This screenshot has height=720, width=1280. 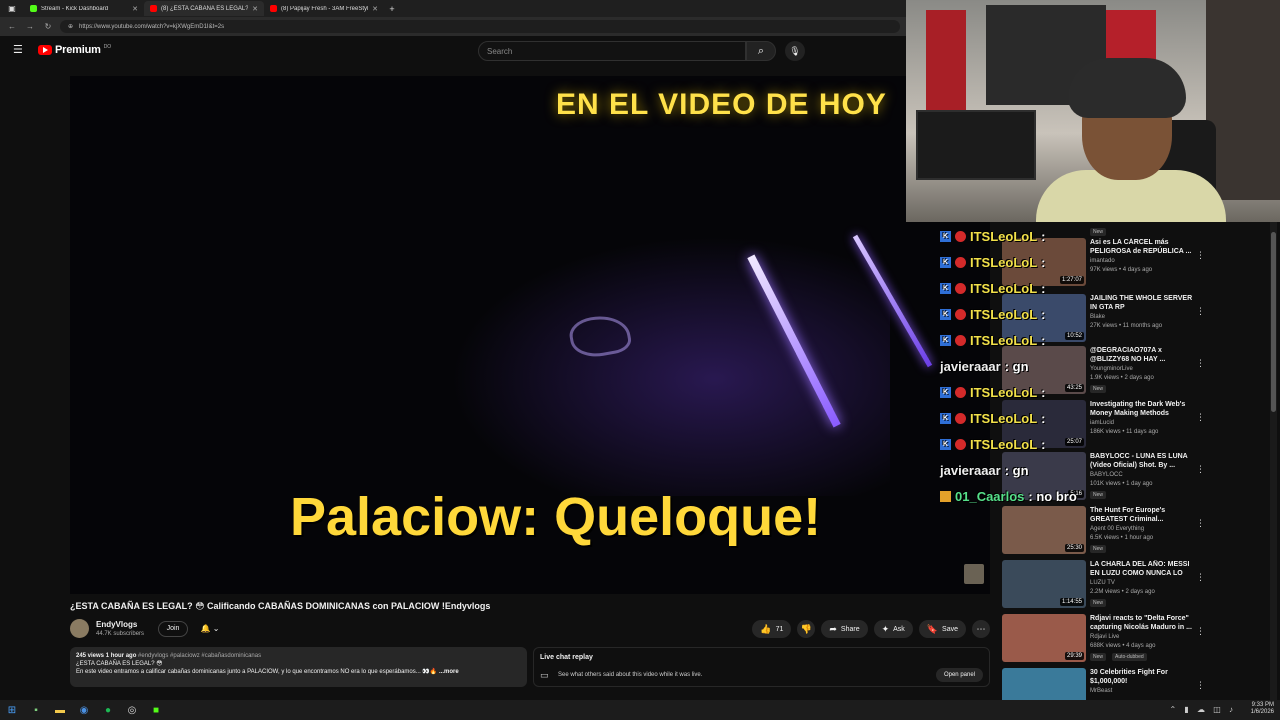 What do you see at coordinates (108, 710) in the screenshot?
I see `spotify-icon: ●` at bounding box center [108, 710].